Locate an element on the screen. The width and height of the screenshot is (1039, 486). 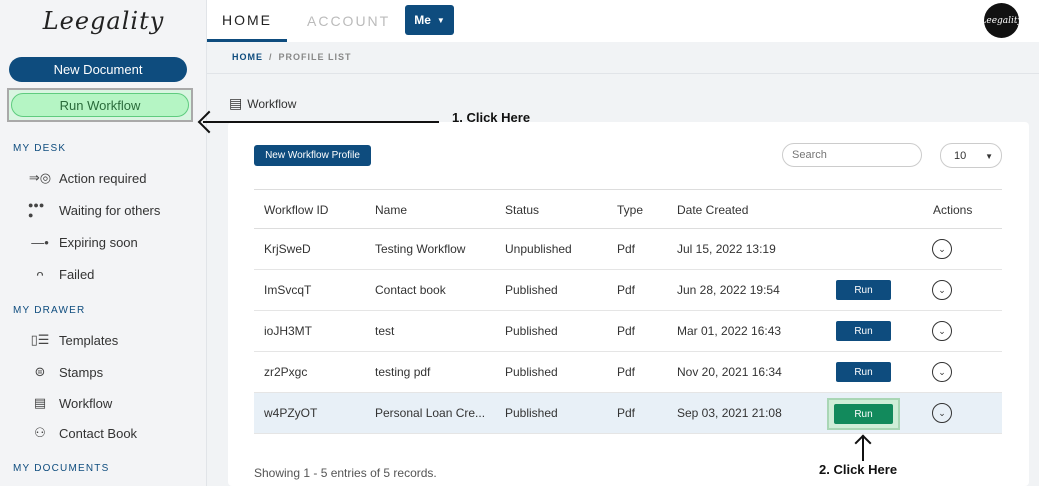
breadcrumb-current: PROFILE LIST is located at coordinates (315, 57).